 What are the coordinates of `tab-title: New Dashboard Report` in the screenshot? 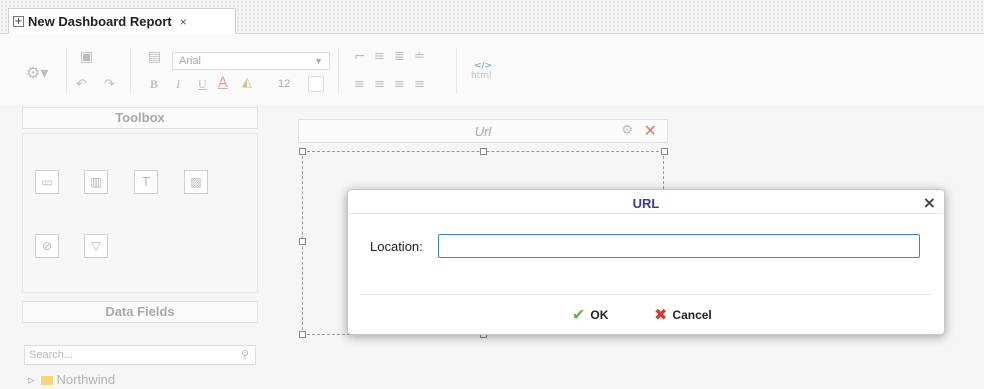 It's located at (100, 21).